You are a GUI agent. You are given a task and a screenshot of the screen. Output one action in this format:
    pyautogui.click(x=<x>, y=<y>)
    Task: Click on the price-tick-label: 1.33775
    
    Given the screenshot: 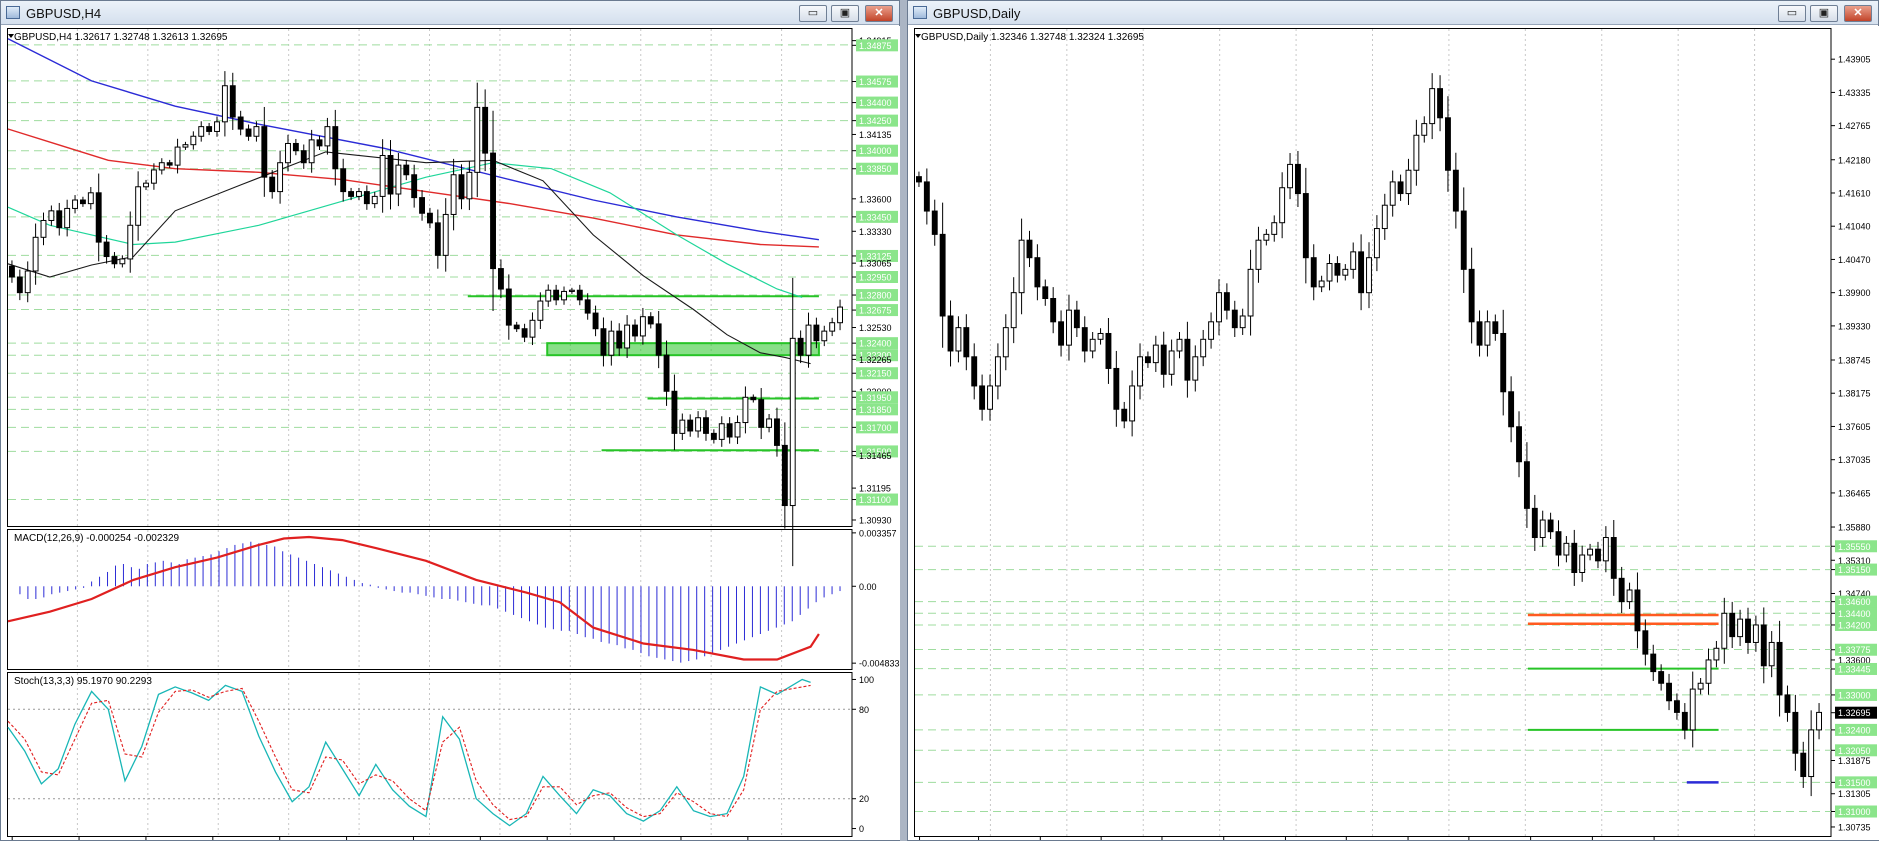 What is the action you would take?
    pyautogui.click(x=1854, y=650)
    